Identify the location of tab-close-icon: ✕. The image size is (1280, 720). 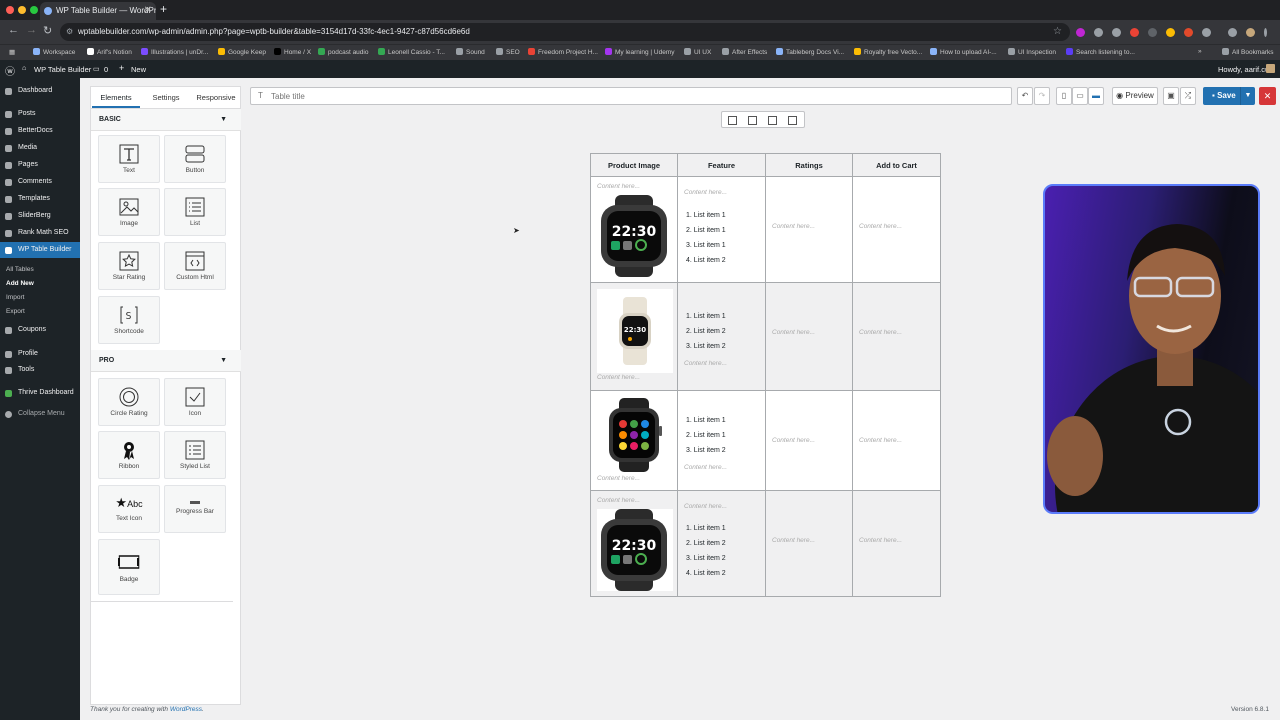
(148, 11).